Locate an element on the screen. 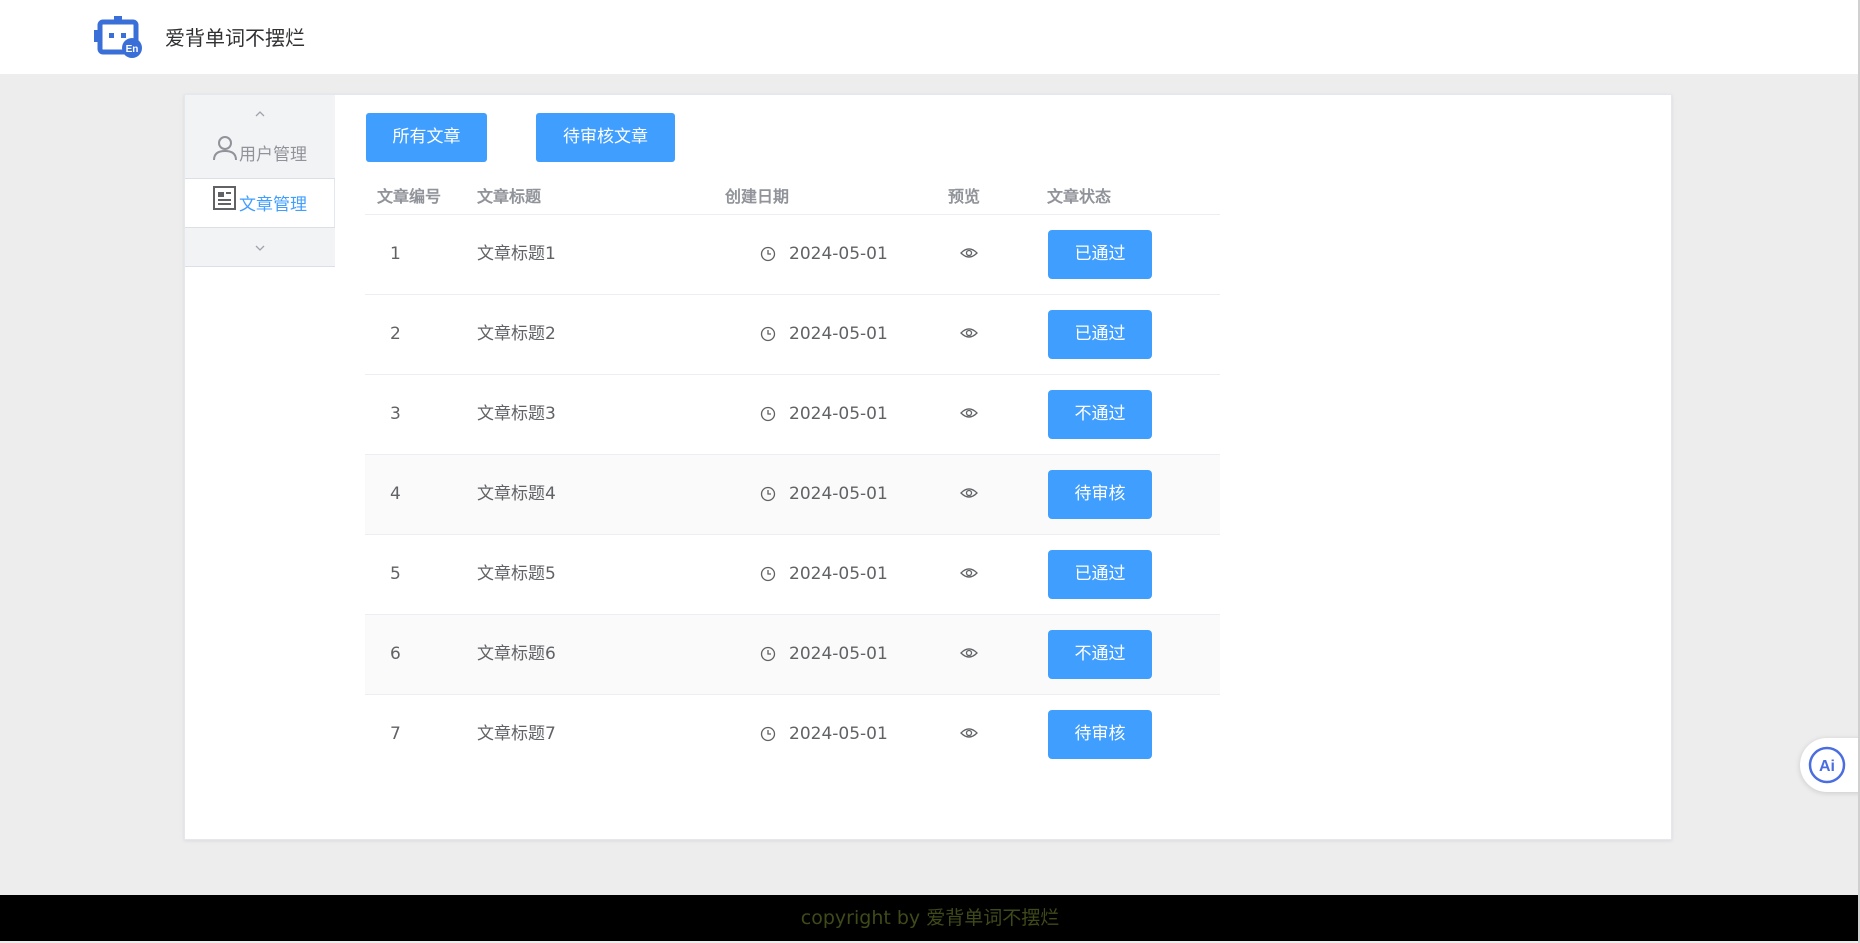 This screenshot has width=1860, height=943. ai-icon: Ai is located at coordinates (1827, 765).